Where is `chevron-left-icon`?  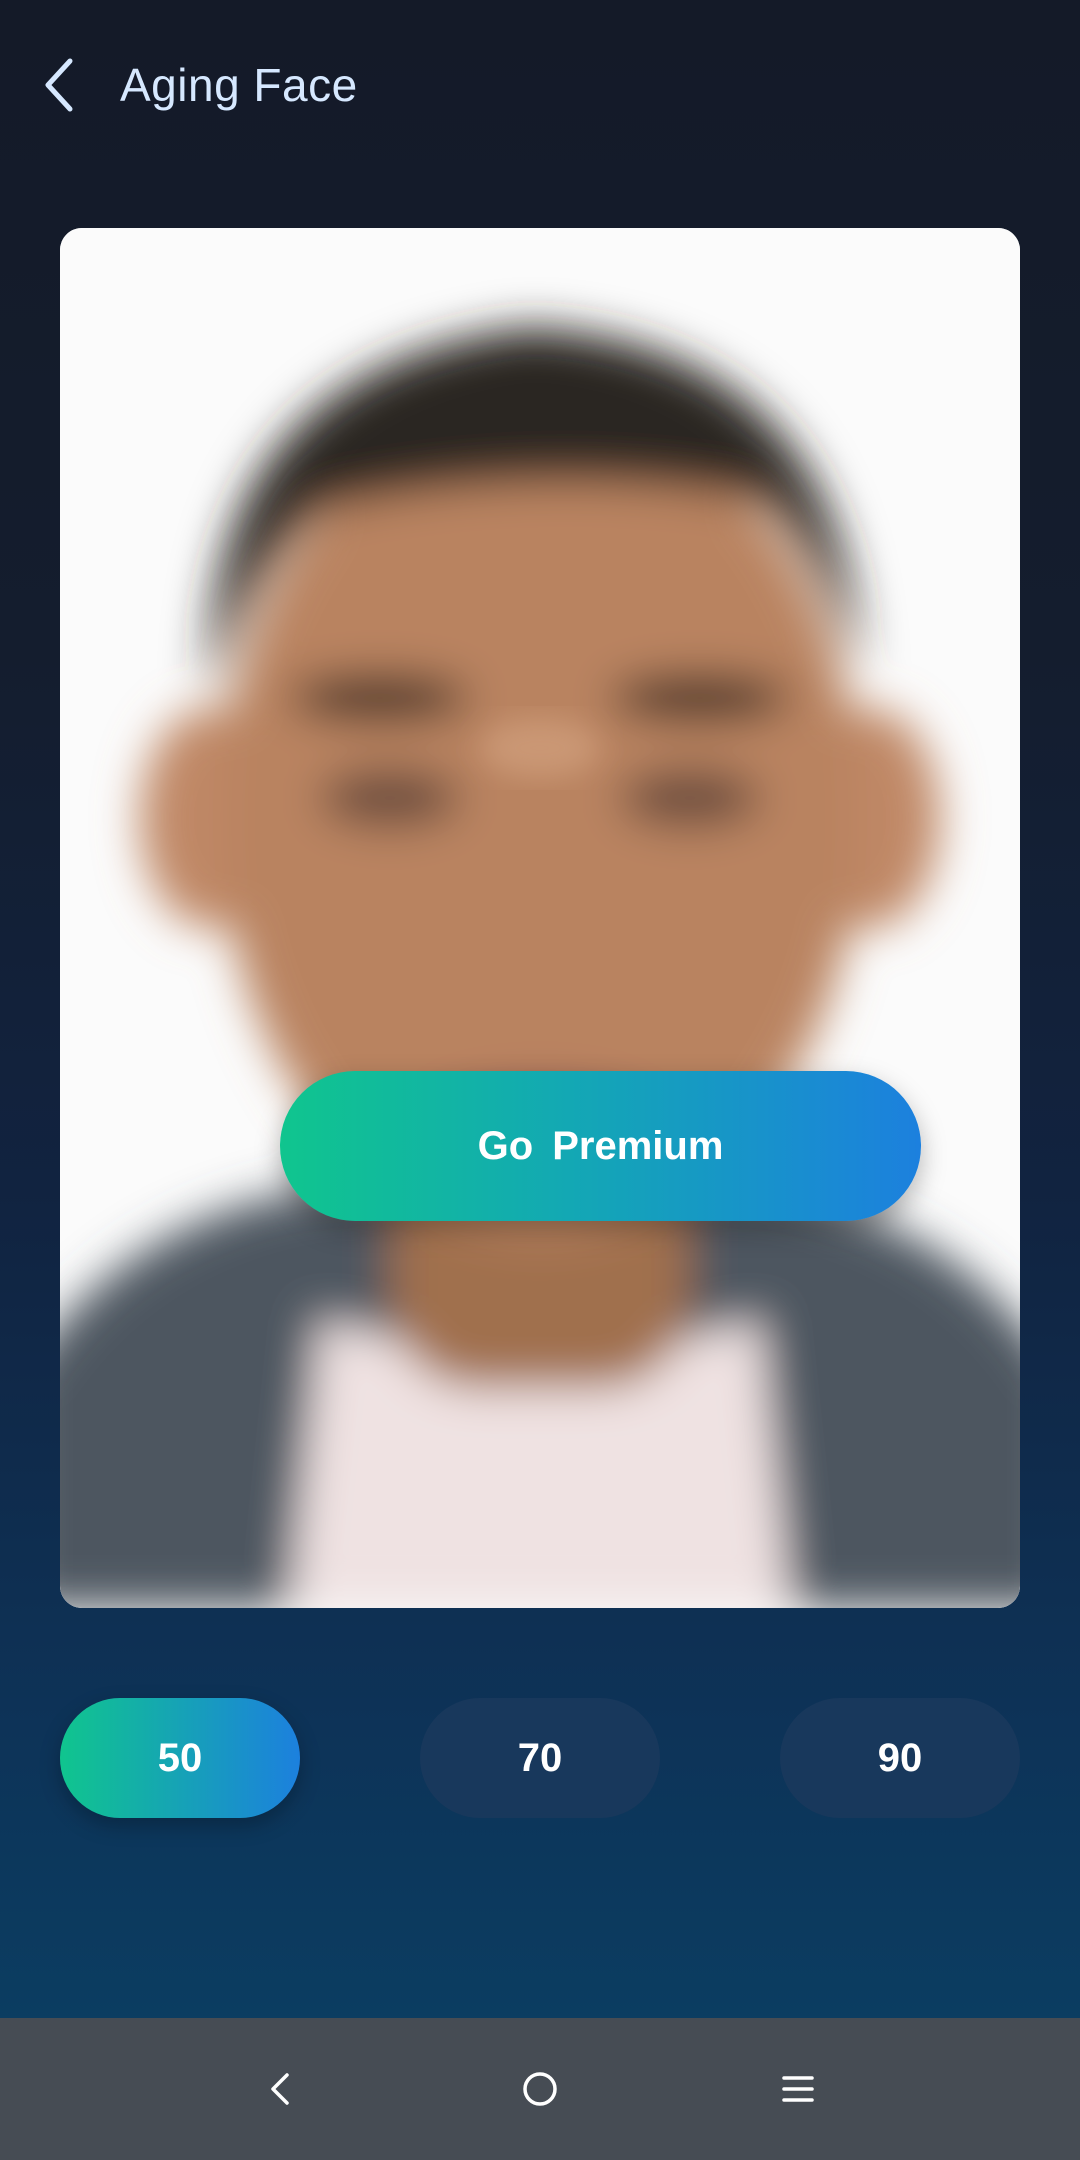 chevron-left-icon is located at coordinates (59, 85).